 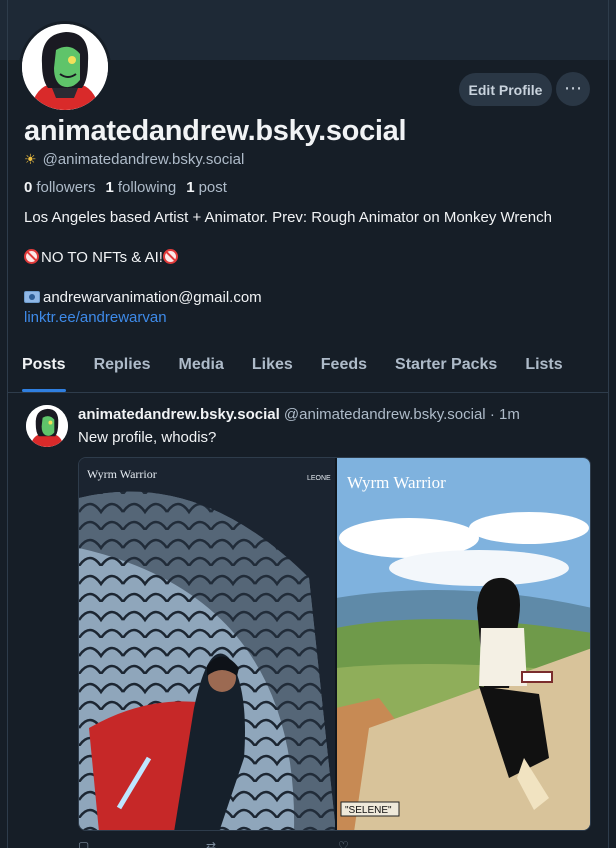 What do you see at coordinates (385, 414) in the screenshot?
I see `post-author-handle: @animatedandrew.bsky.social` at bounding box center [385, 414].